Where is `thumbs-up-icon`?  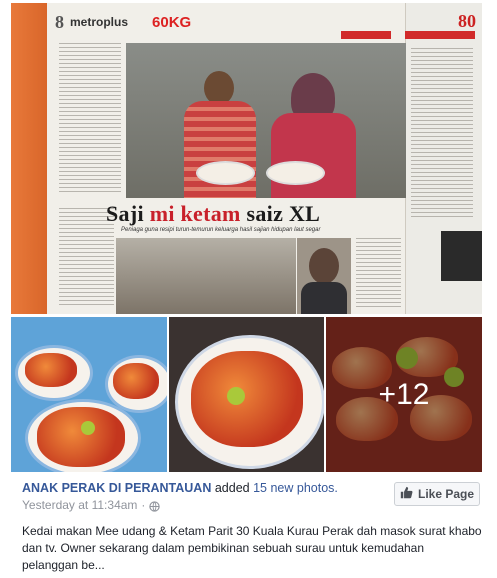
thumbs-up-icon is located at coordinates (406, 494).